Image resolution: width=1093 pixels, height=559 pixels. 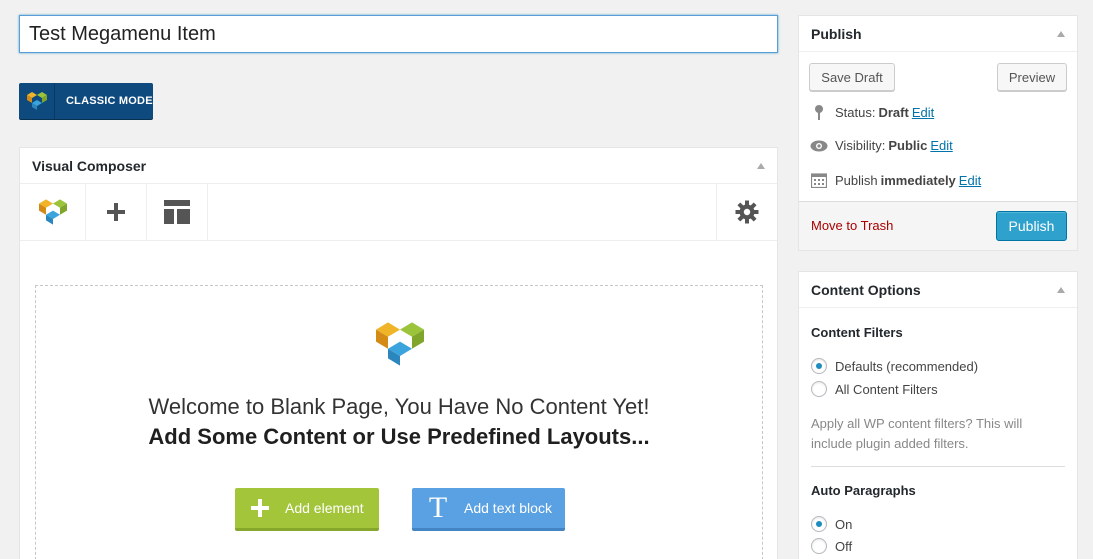 I want to click on settings-button, so click(x=746, y=212).